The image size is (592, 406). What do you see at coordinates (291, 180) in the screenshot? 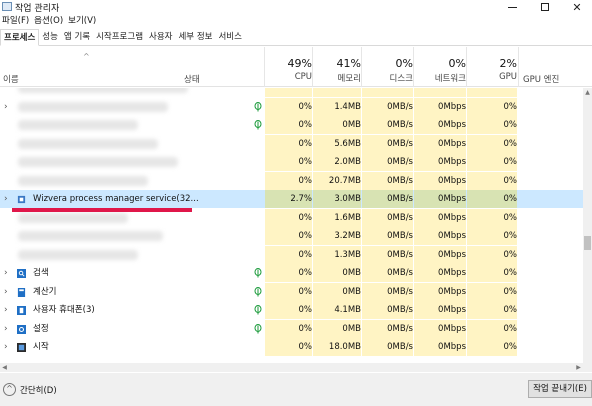
I see `process-row: 0% 20.7MB 0MB/s 0Mbps 0%` at bounding box center [291, 180].